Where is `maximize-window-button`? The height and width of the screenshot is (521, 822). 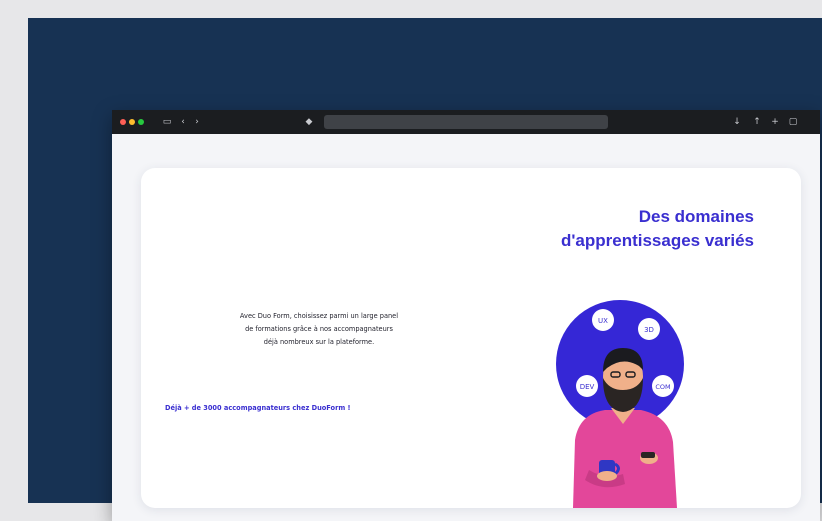 maximize-window-button is located at coordinates (141, 122).